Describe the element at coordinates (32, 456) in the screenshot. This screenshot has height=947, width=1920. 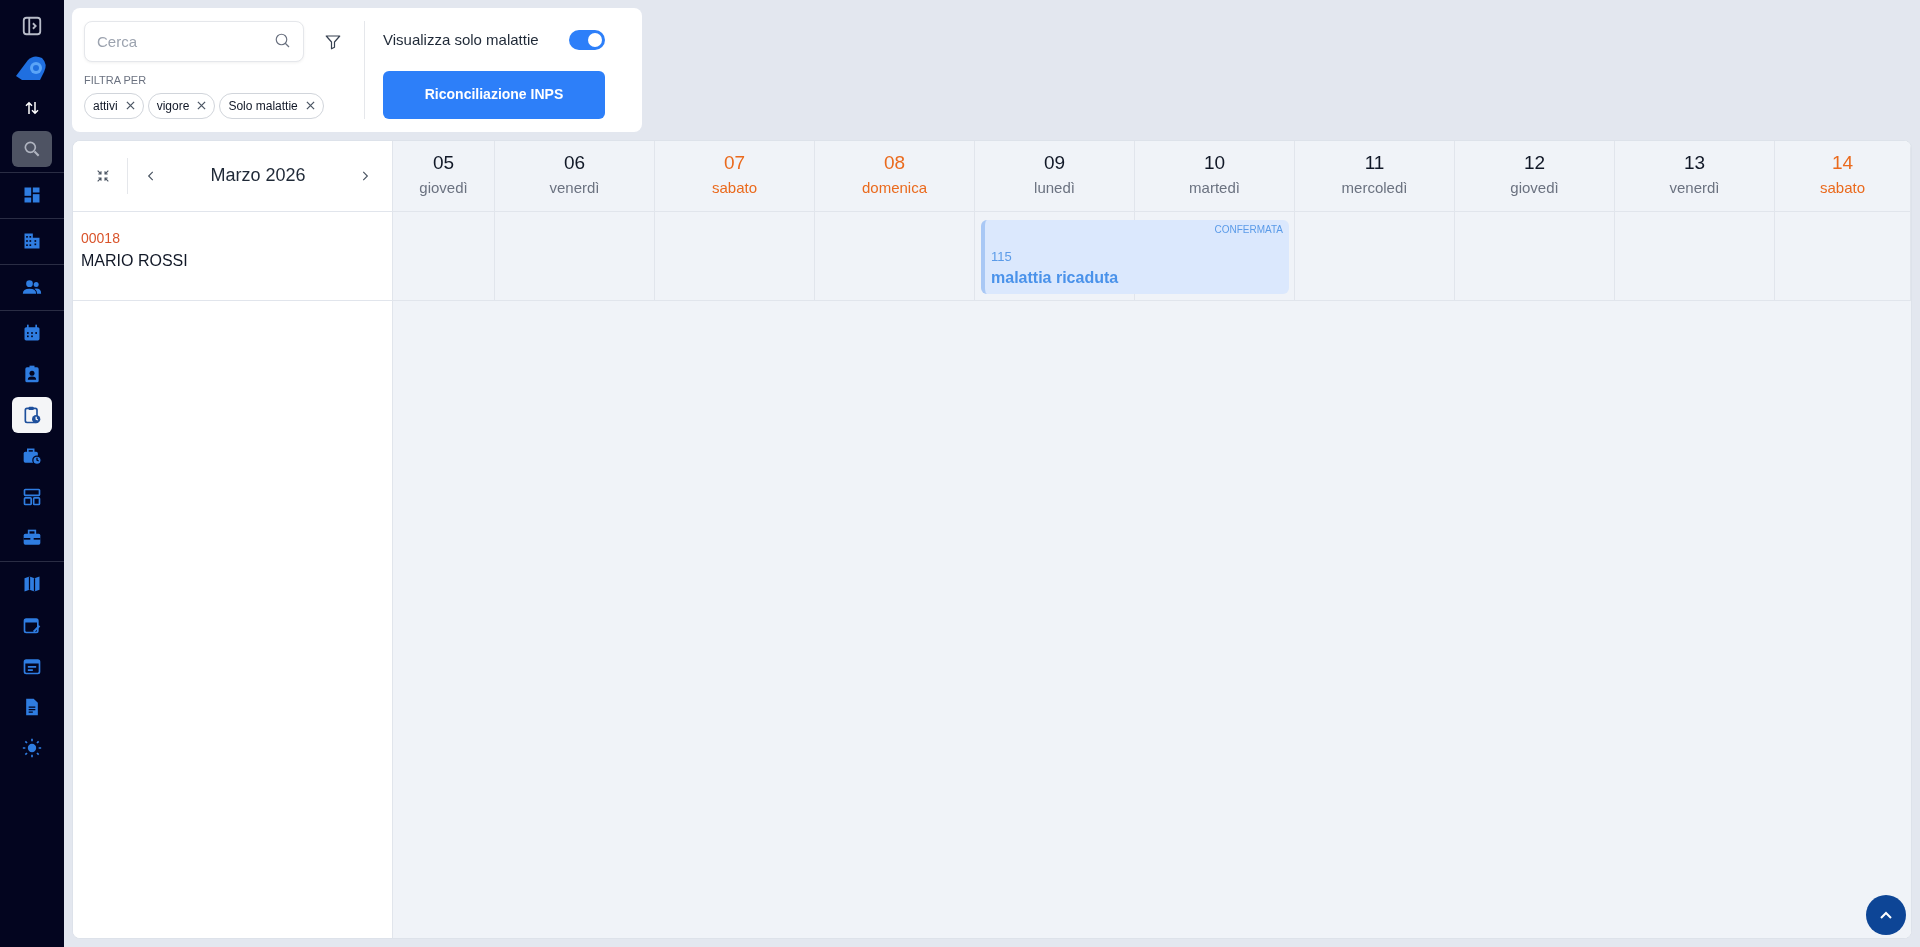
I see `briefcase-clock-icon` at that location.